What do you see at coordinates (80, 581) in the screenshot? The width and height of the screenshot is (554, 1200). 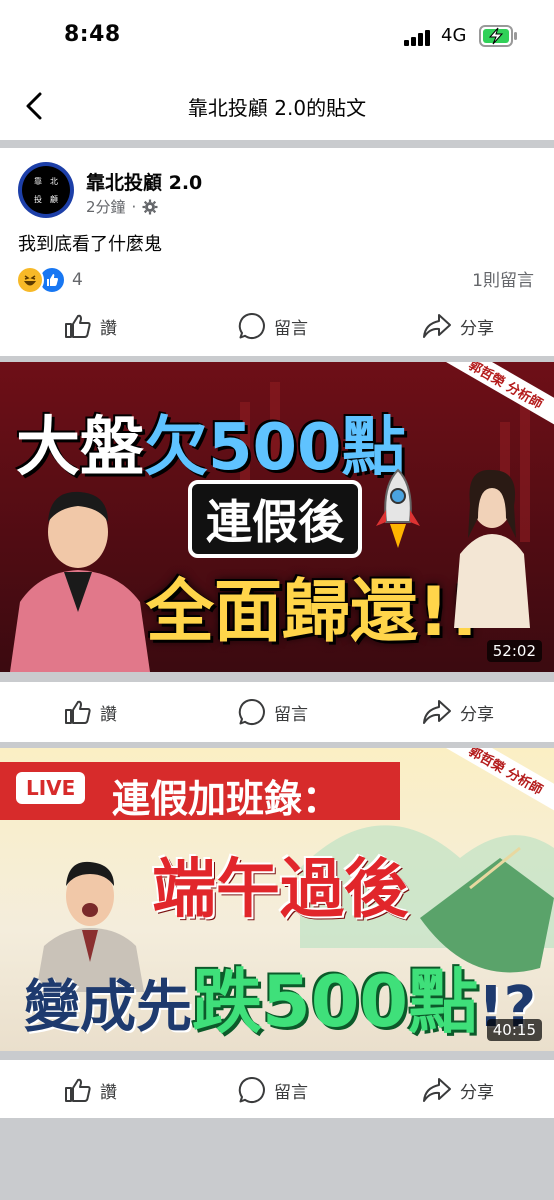 I see `host-figure` at bounding box center [80, 581].